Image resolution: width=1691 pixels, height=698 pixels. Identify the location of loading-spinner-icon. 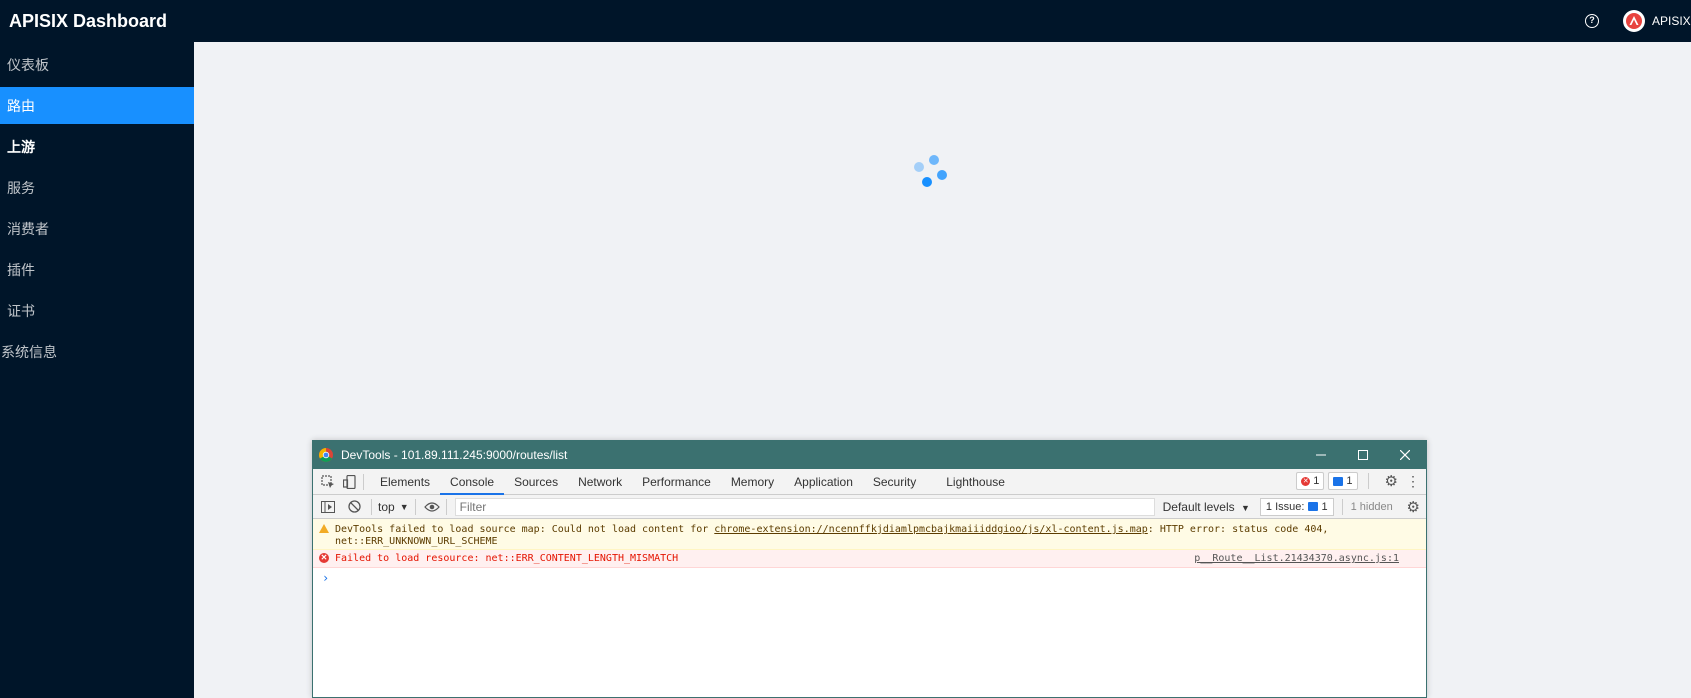
(931, 172).